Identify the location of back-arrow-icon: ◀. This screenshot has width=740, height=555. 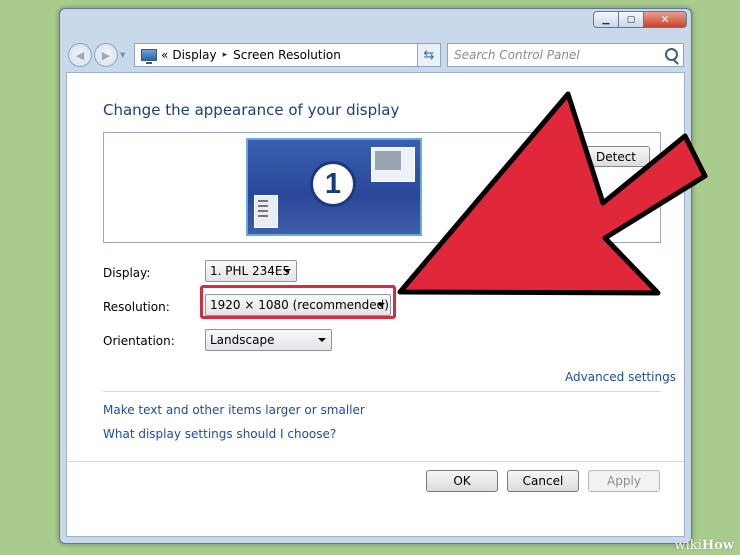
(80, 55).